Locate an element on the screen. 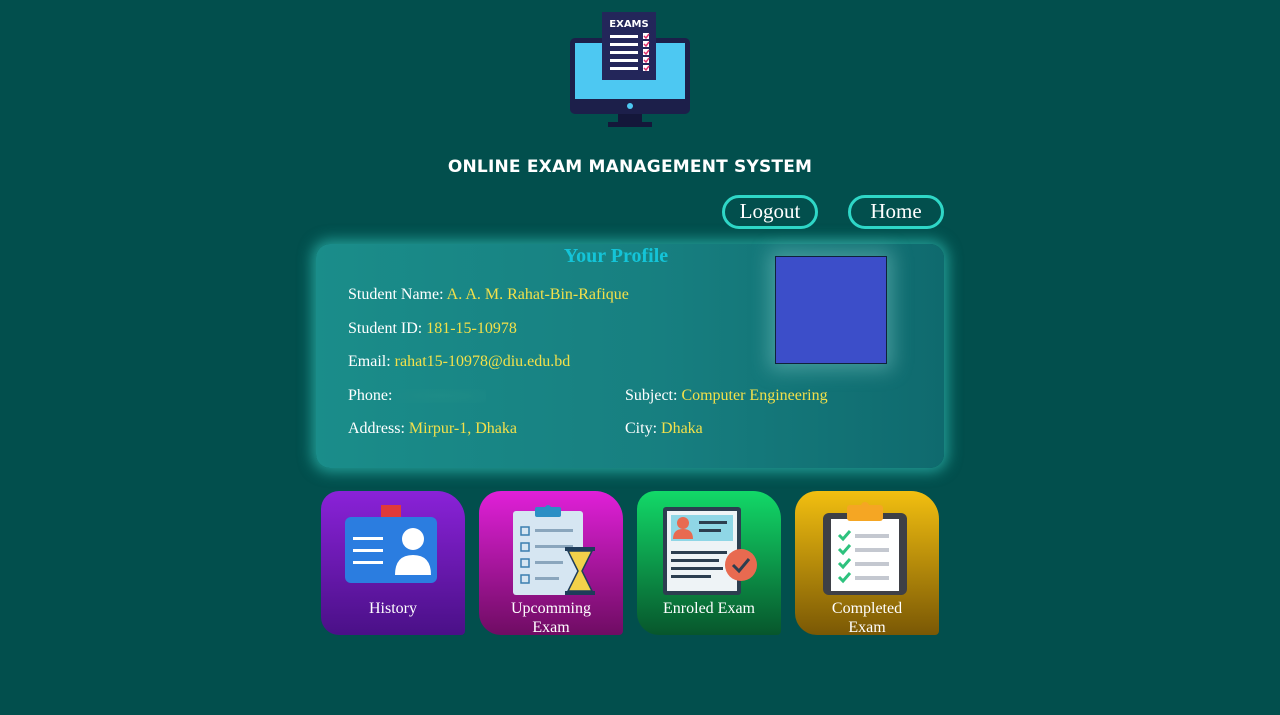  enrolled-exam-tile: Enroled Exam is located at coordinates (709, 563).